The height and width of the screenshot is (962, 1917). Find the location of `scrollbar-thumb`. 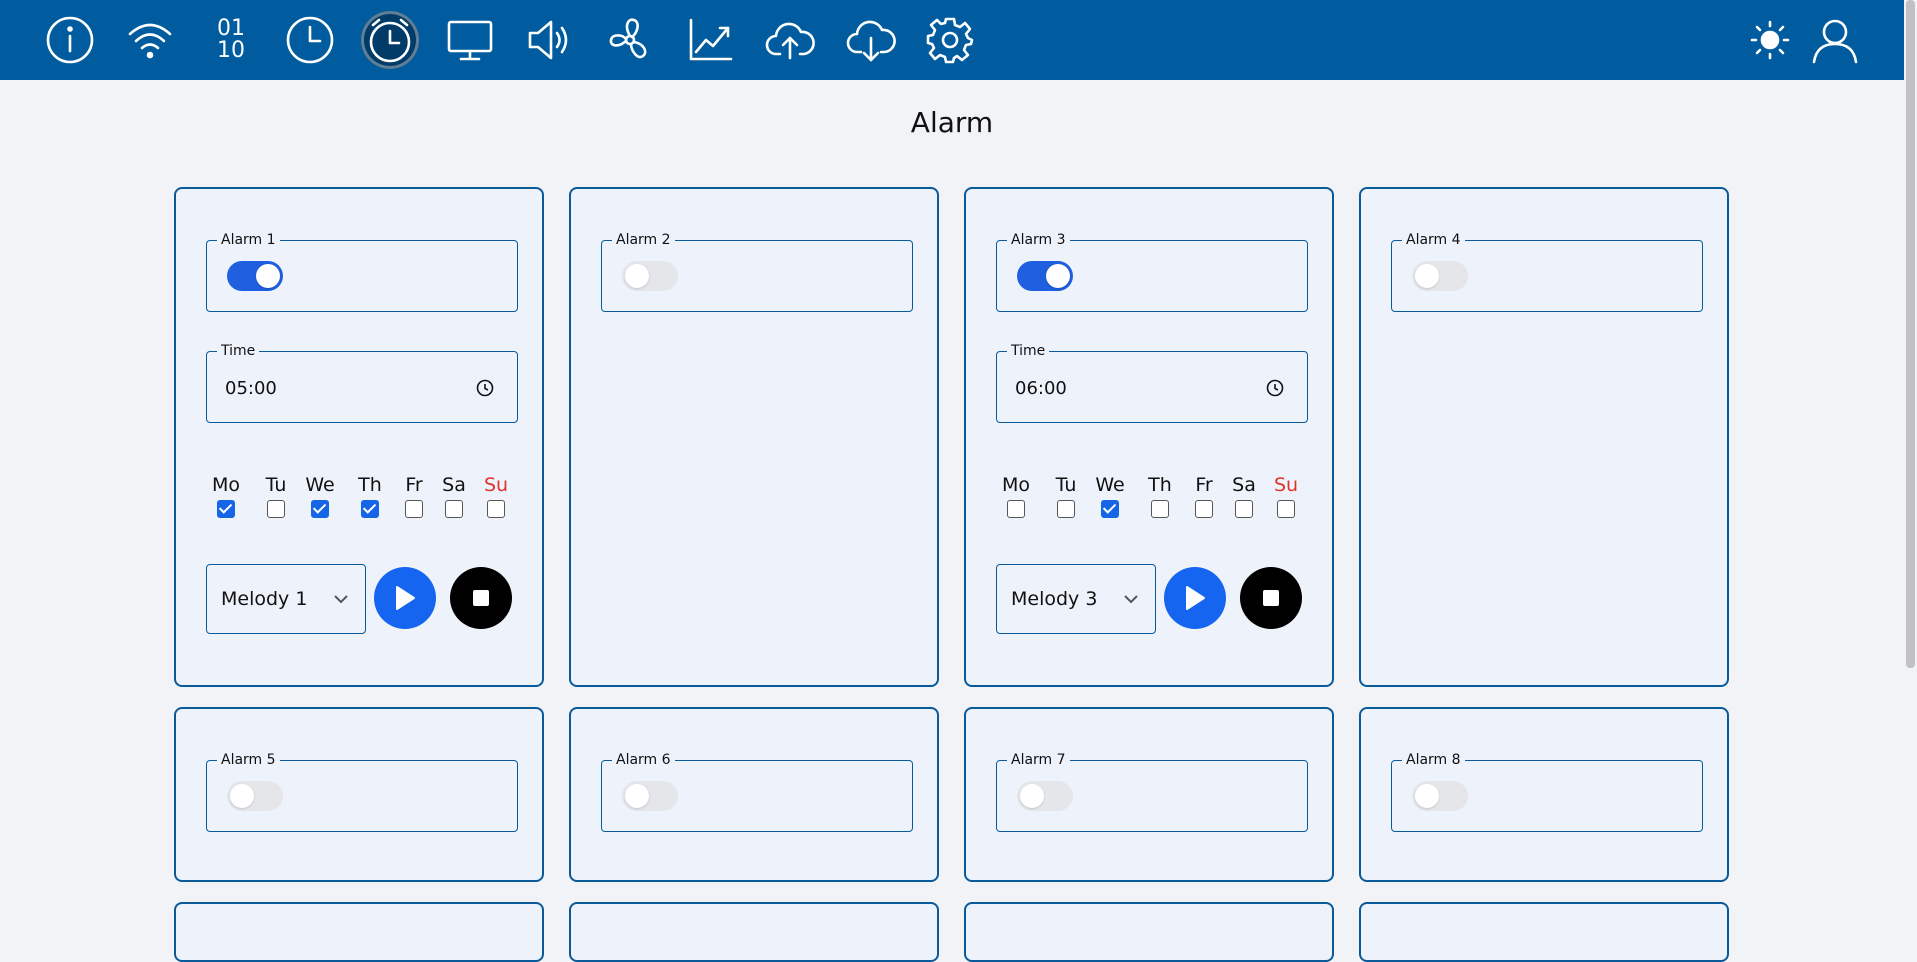

scrollbar-thumb is located at coordinates (1910, 334).